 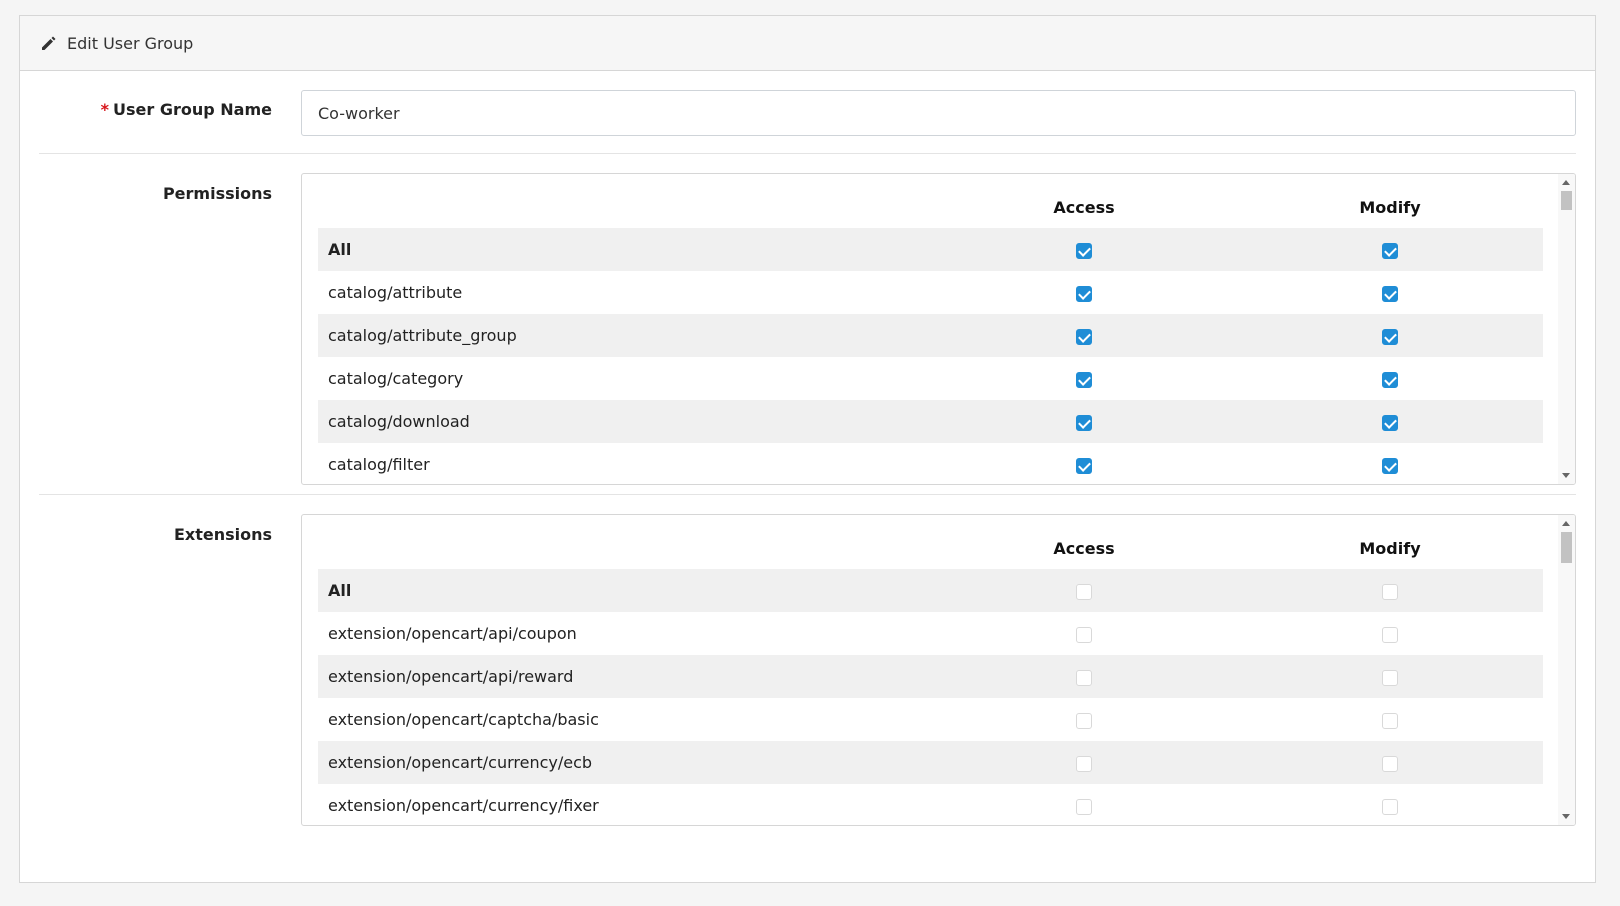 I want to click on permission-route: extension/opencart/currency/fixer, so click(x=463, y=805).